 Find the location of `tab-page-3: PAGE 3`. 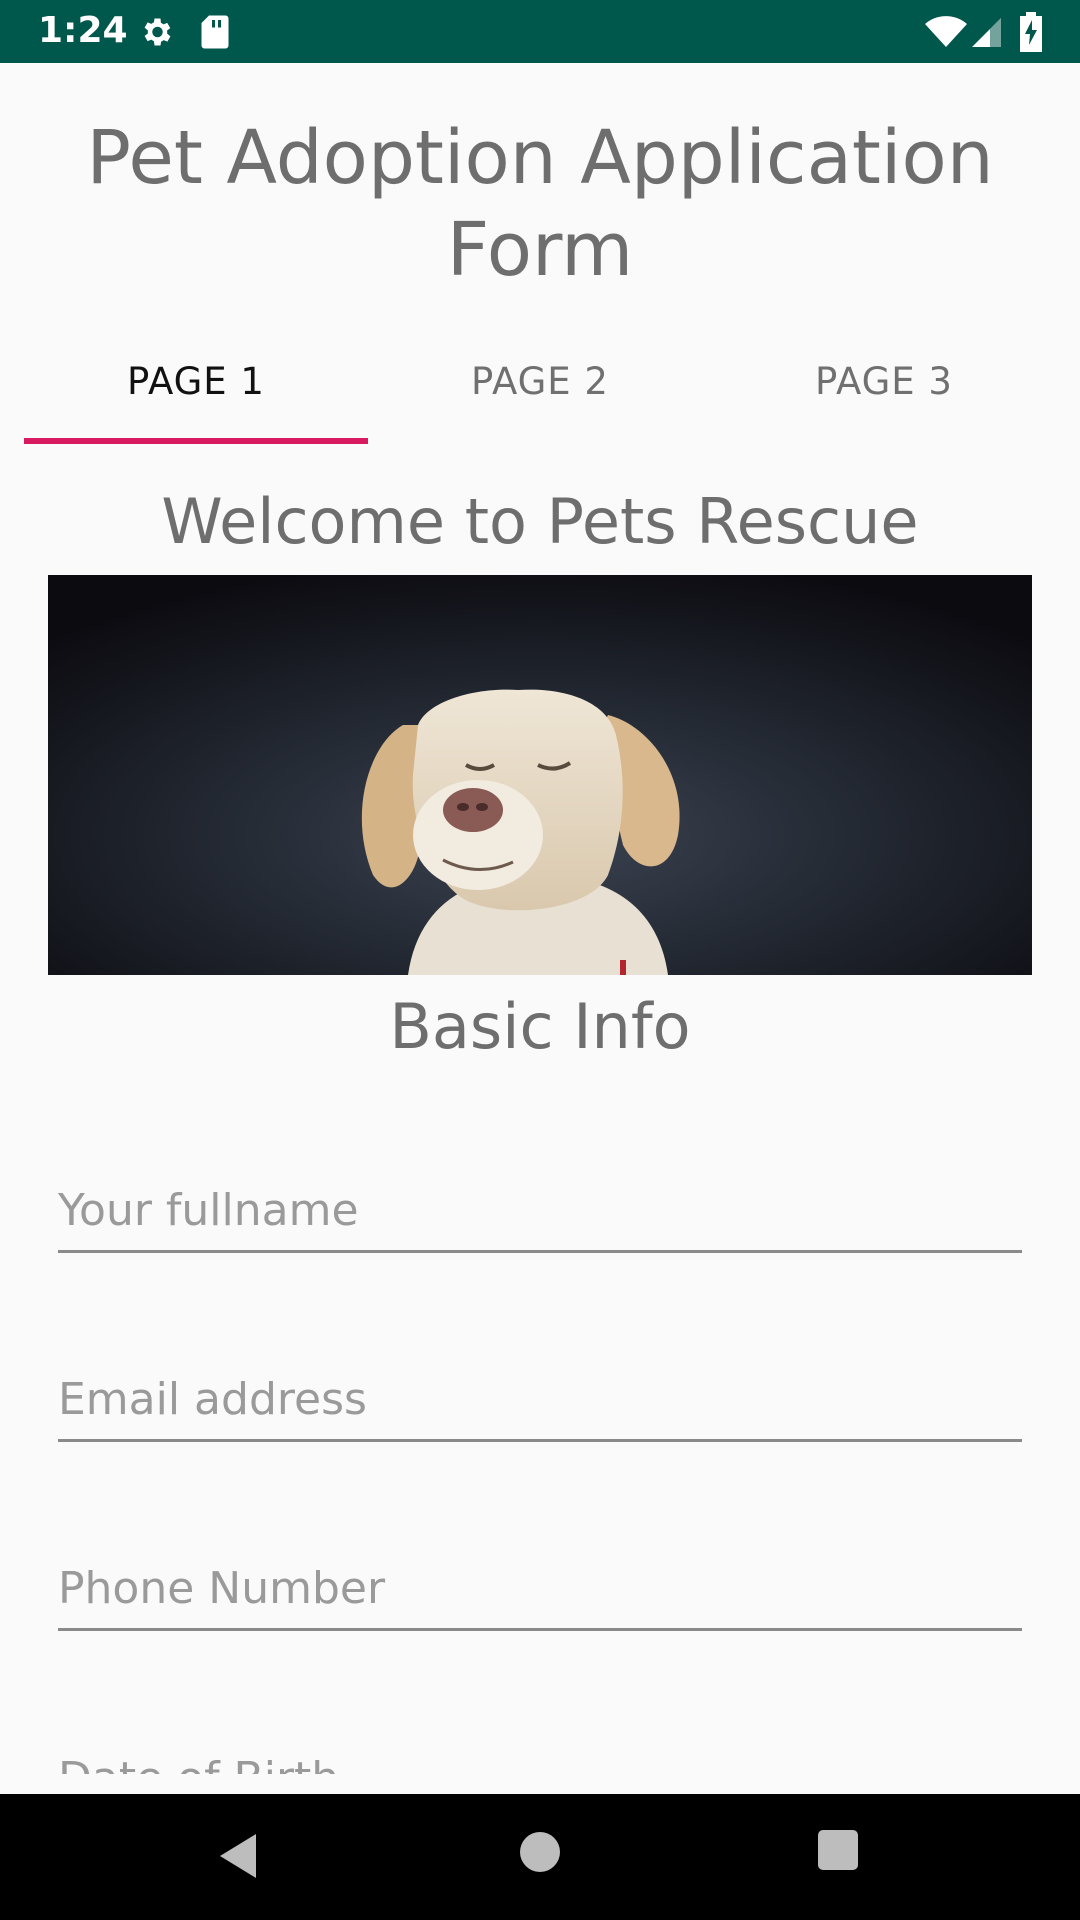

tab-page-3: PAGE 3 is located at coordinates (884, 392).